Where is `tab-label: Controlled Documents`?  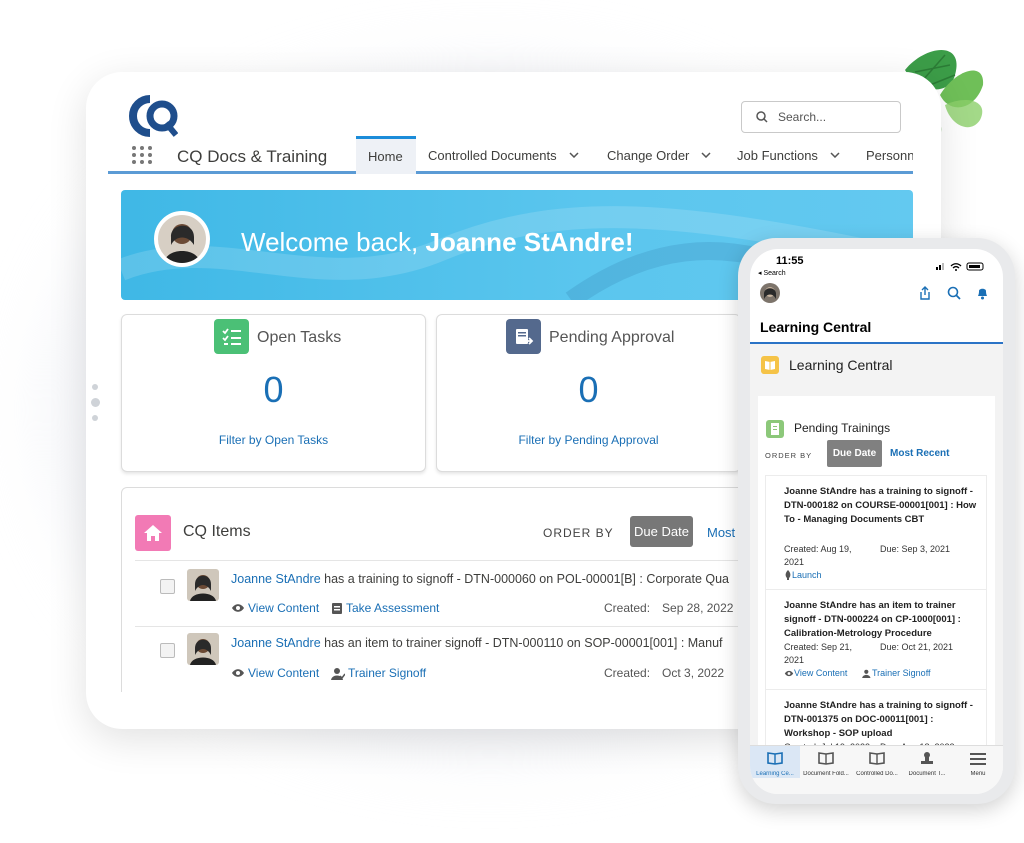 tab-label: Controlled Documents is located at coordinates (492, 155).